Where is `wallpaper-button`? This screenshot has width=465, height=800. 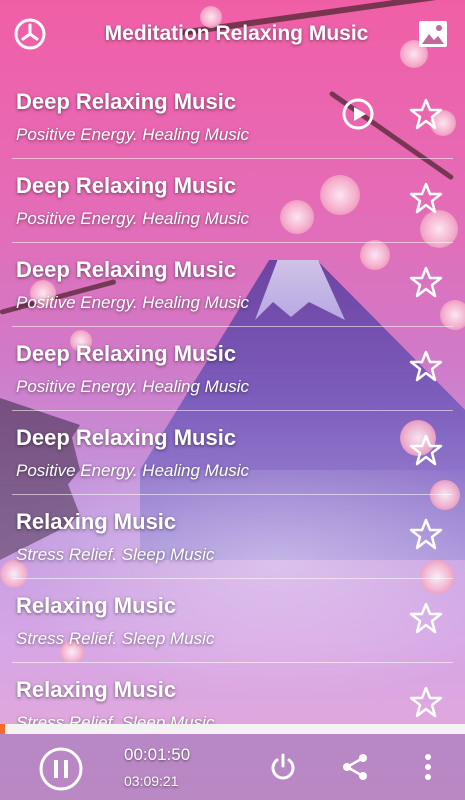 wallpaper-button is located at coordinates (433, 34).